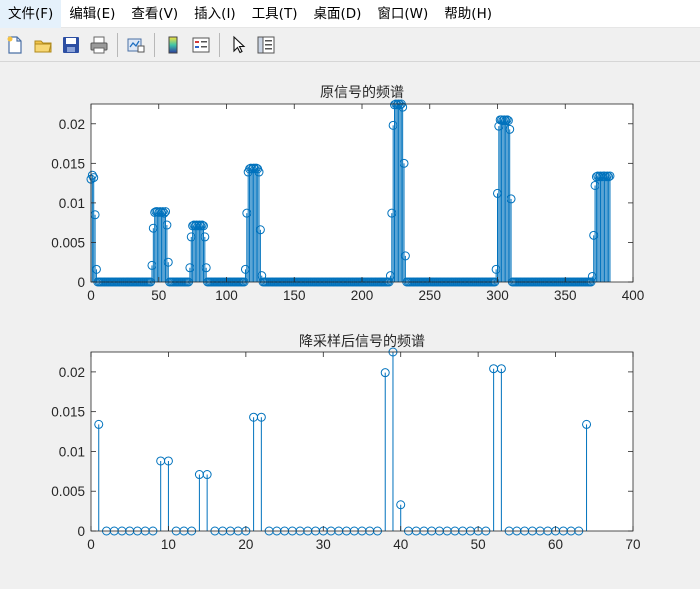  Describe the element at coordinates (215, 14) in the screenshot. I see `menu-insert: 插入(I)` at that location.